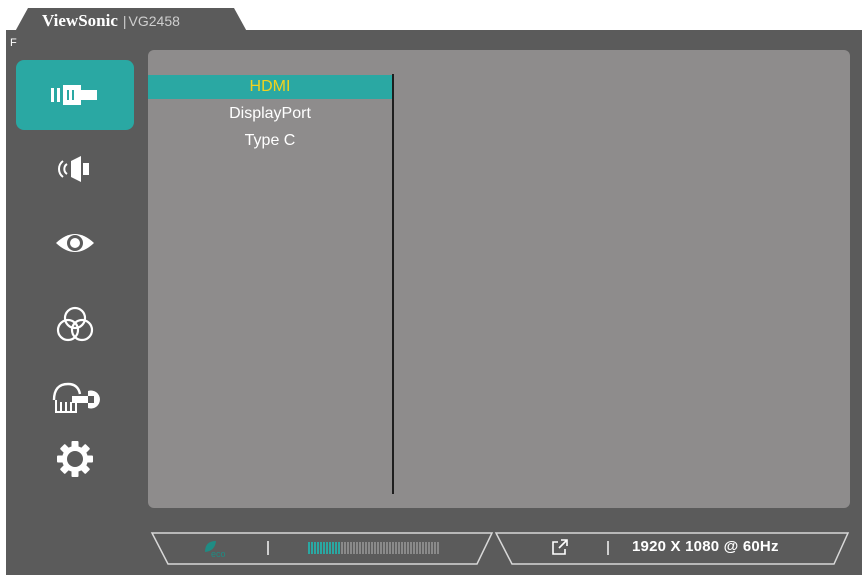 This screenshot has width=862, height=575. I want to click on submenu-item-displayport: DisplayPort, so click(270, 114).